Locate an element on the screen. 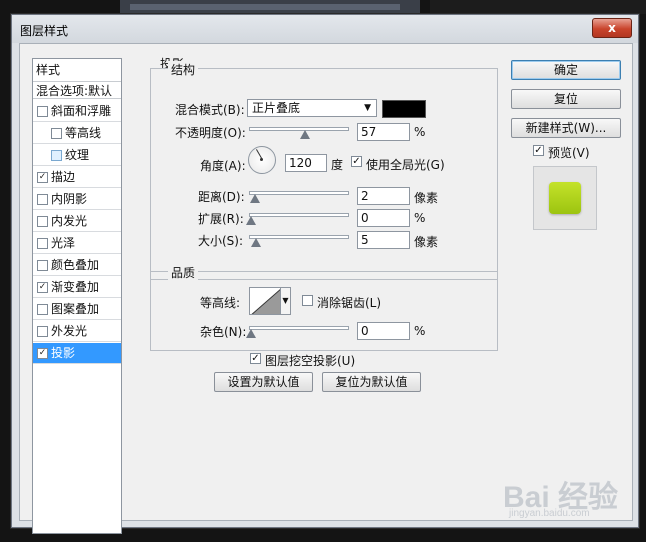 This screenshot has width=646, height=542. reset-button: 复位 is located at coordinates (566, 99).